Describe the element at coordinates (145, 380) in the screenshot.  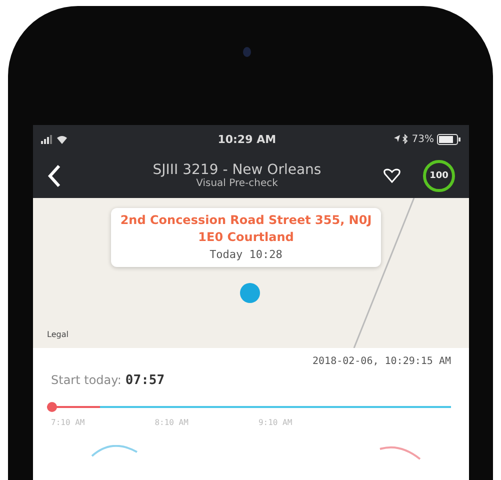
I see `start-time: 07:57` at that location.